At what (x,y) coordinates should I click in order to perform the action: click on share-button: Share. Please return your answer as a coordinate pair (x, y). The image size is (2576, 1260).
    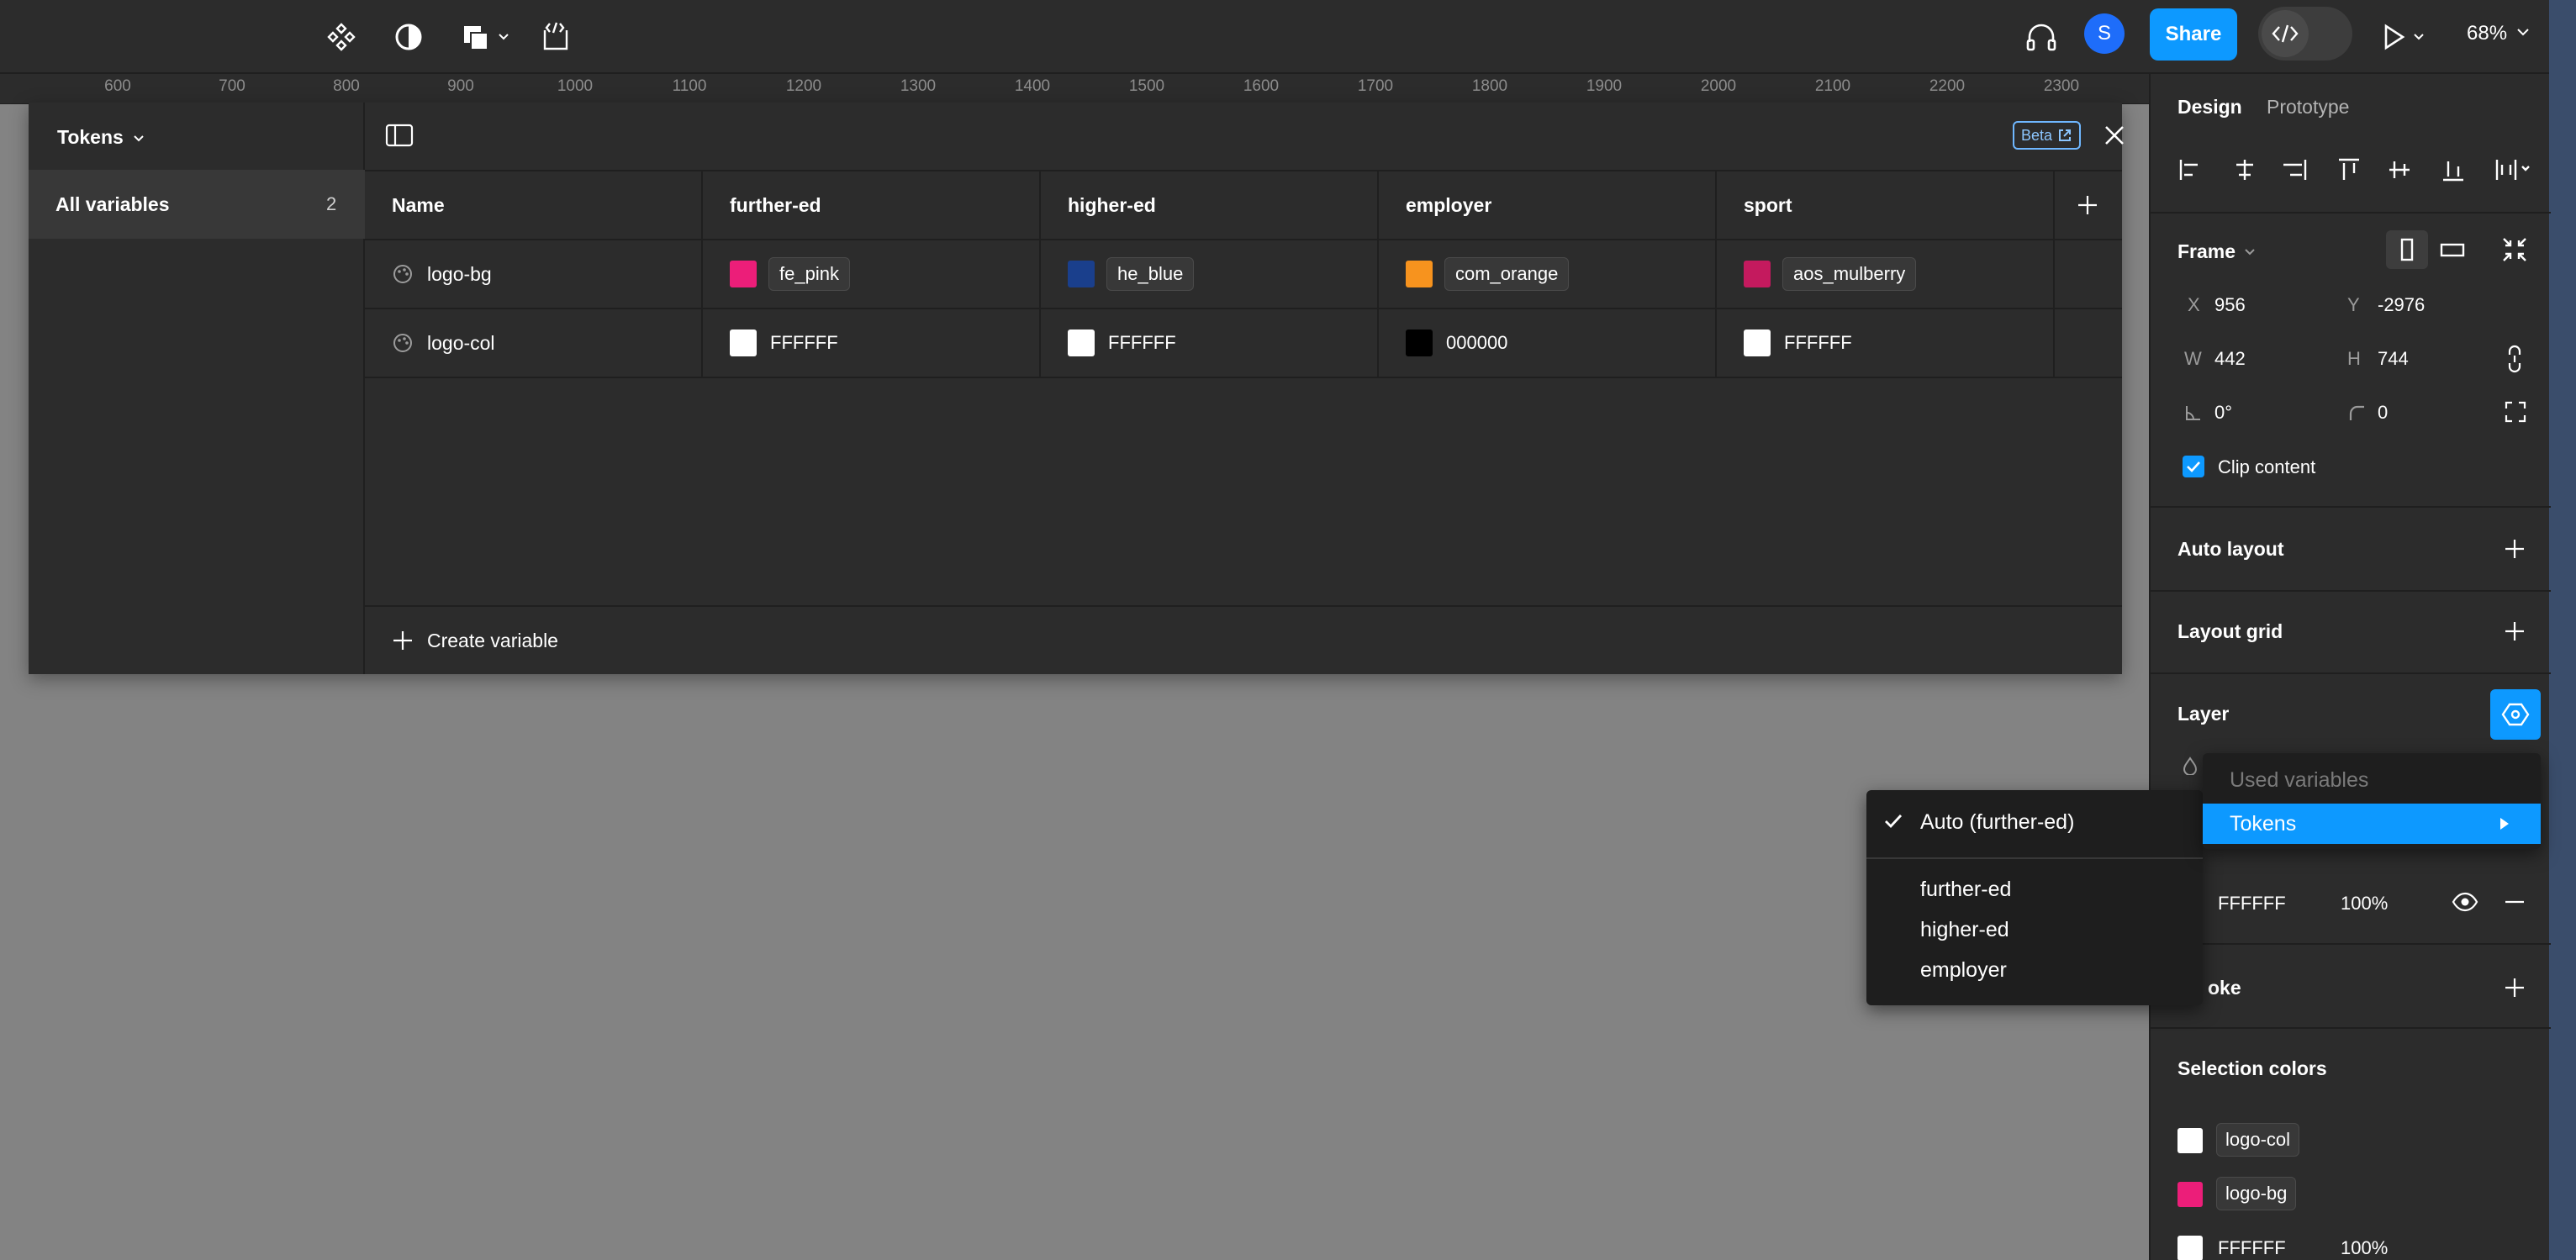
    Looking at the image, I should click on (2193, 34).